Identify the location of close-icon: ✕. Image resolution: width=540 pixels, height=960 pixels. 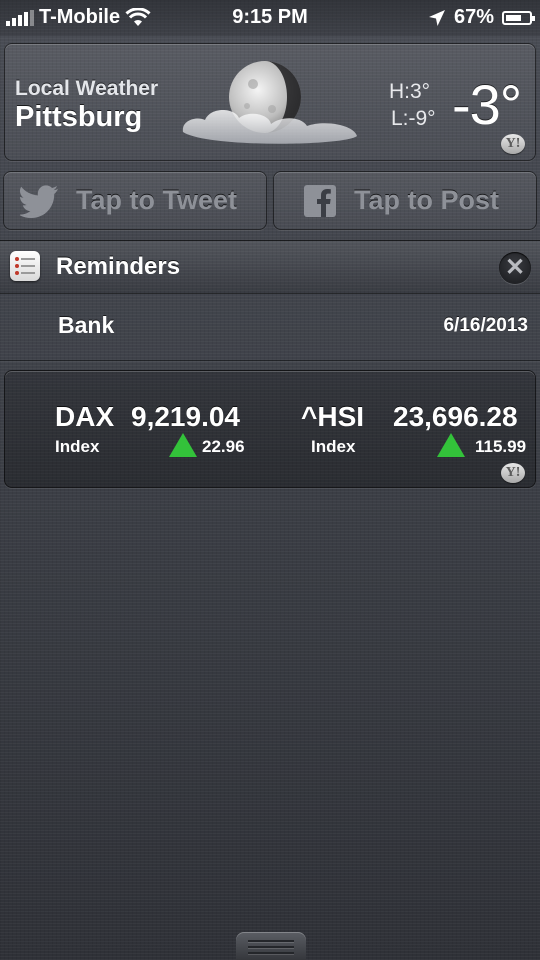
(515, 267).